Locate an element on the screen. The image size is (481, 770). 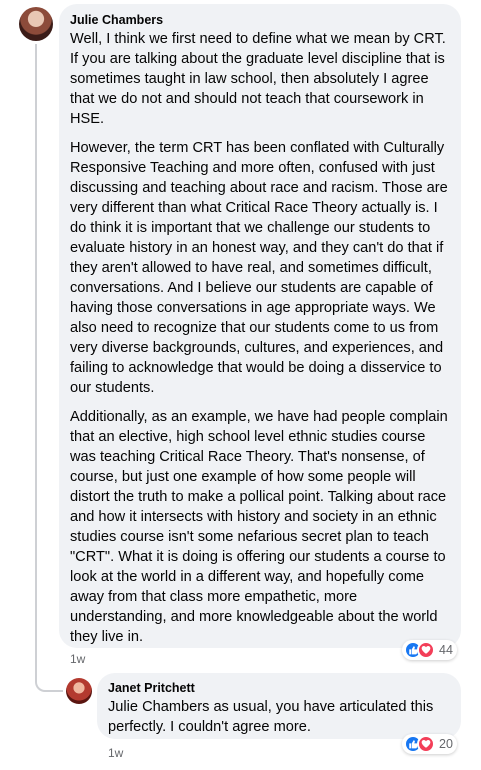
reply-author-name: Janet Pritchett is located at coordinates (278, 688).